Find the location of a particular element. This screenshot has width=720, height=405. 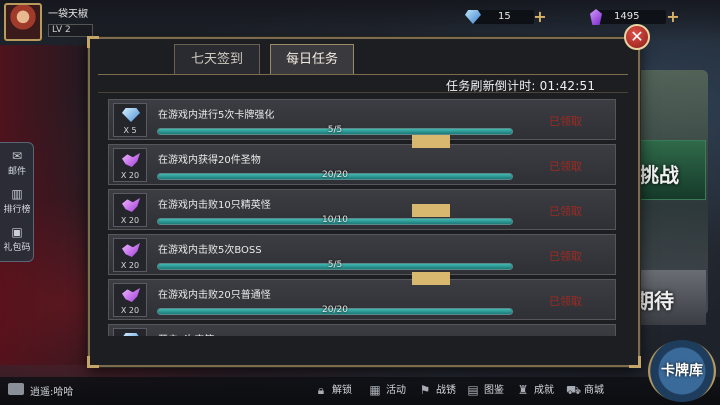

nav-unlock: 🔒︎ 解锁 is located at coordinates (333, 391).